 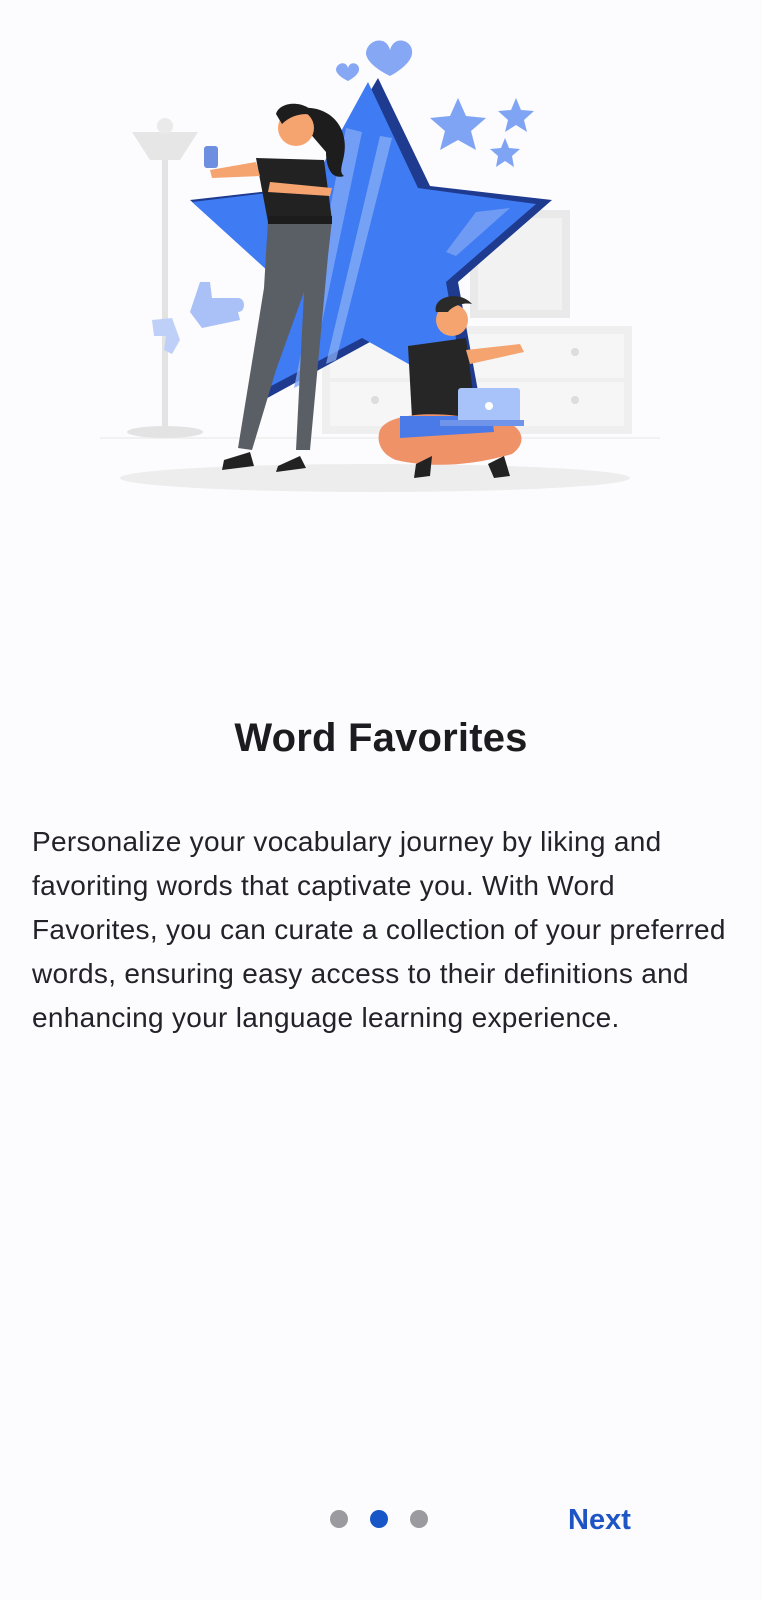 I want to click on page-indicator, so click(x=390, y=1519).